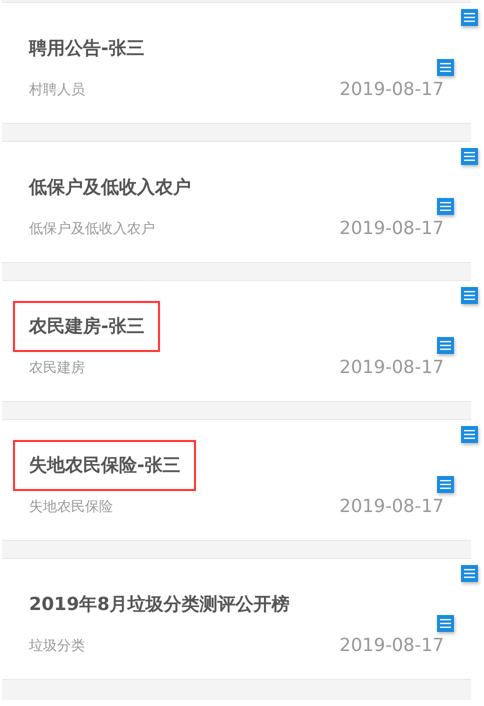  What do you see at coordinates (92, 229) in the screenshot?
I see `category-label: 低保户及低收入农户` at bounding box center [92, 229].